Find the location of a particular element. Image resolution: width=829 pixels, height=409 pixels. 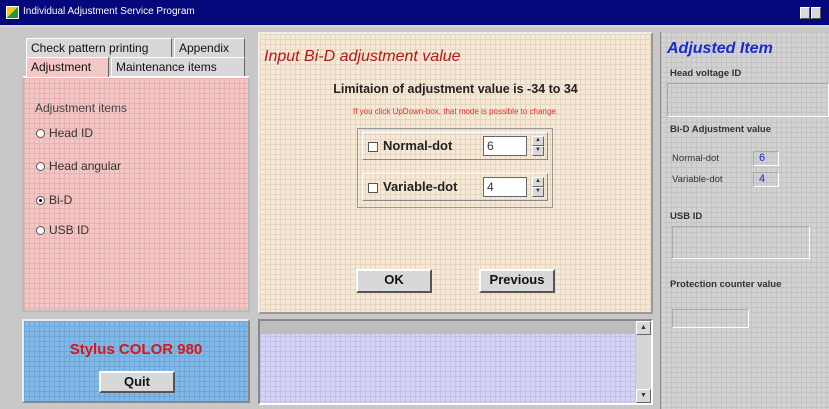

log-scrollbar: ▲ ▼ is located at coordinates (643, 362).